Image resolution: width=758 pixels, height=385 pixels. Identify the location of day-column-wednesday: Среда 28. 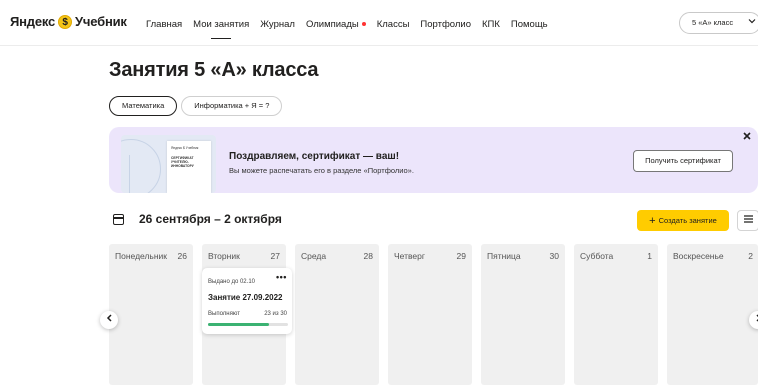
(337, 314).